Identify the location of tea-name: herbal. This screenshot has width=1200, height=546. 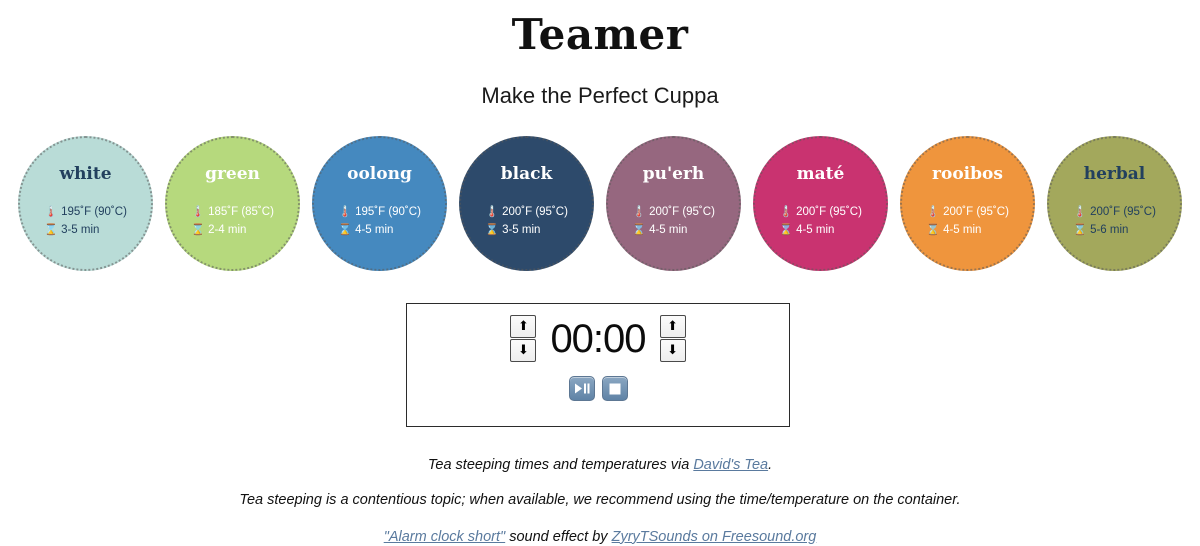
(1114, 174).